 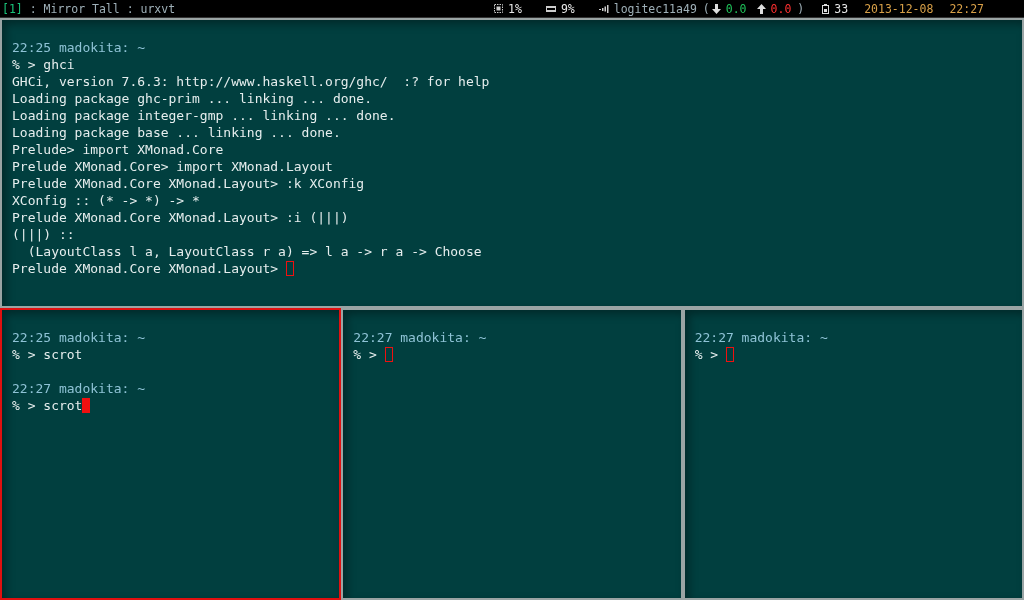 What do you see at coordinates (251, 81) in the screenshot?
I see `terminal-line: GHCi, version 7.6.3: http://www.haskell.org/ghc/ :? for help` at bounding box center [251, 81].